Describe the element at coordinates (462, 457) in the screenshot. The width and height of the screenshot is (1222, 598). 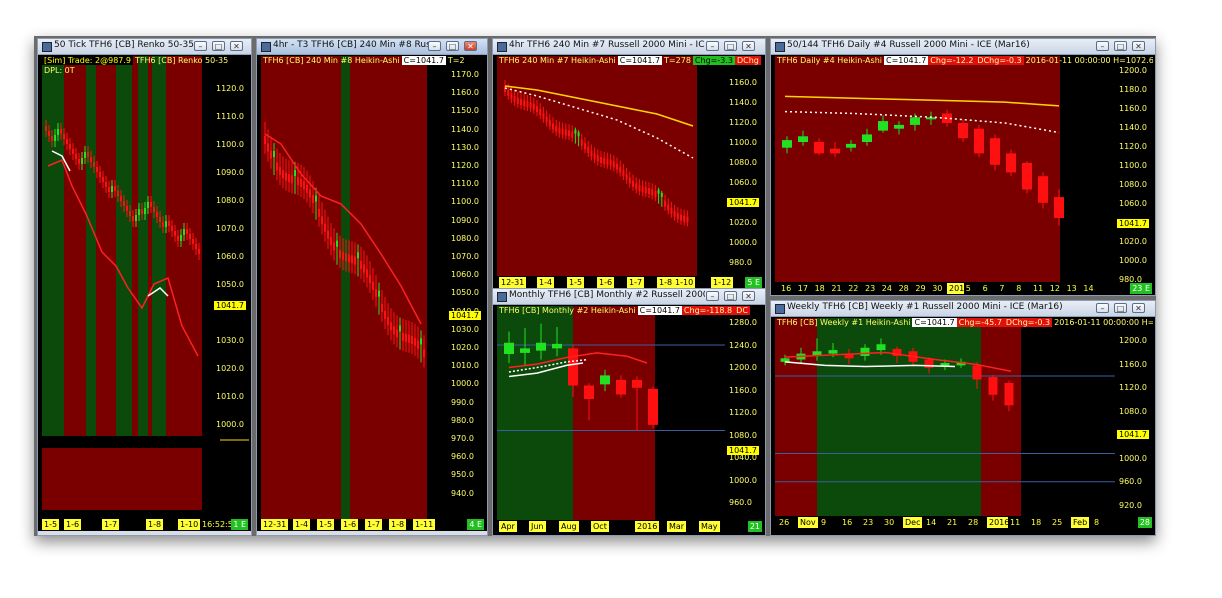
I see `price-tick: 960.0` at that location.